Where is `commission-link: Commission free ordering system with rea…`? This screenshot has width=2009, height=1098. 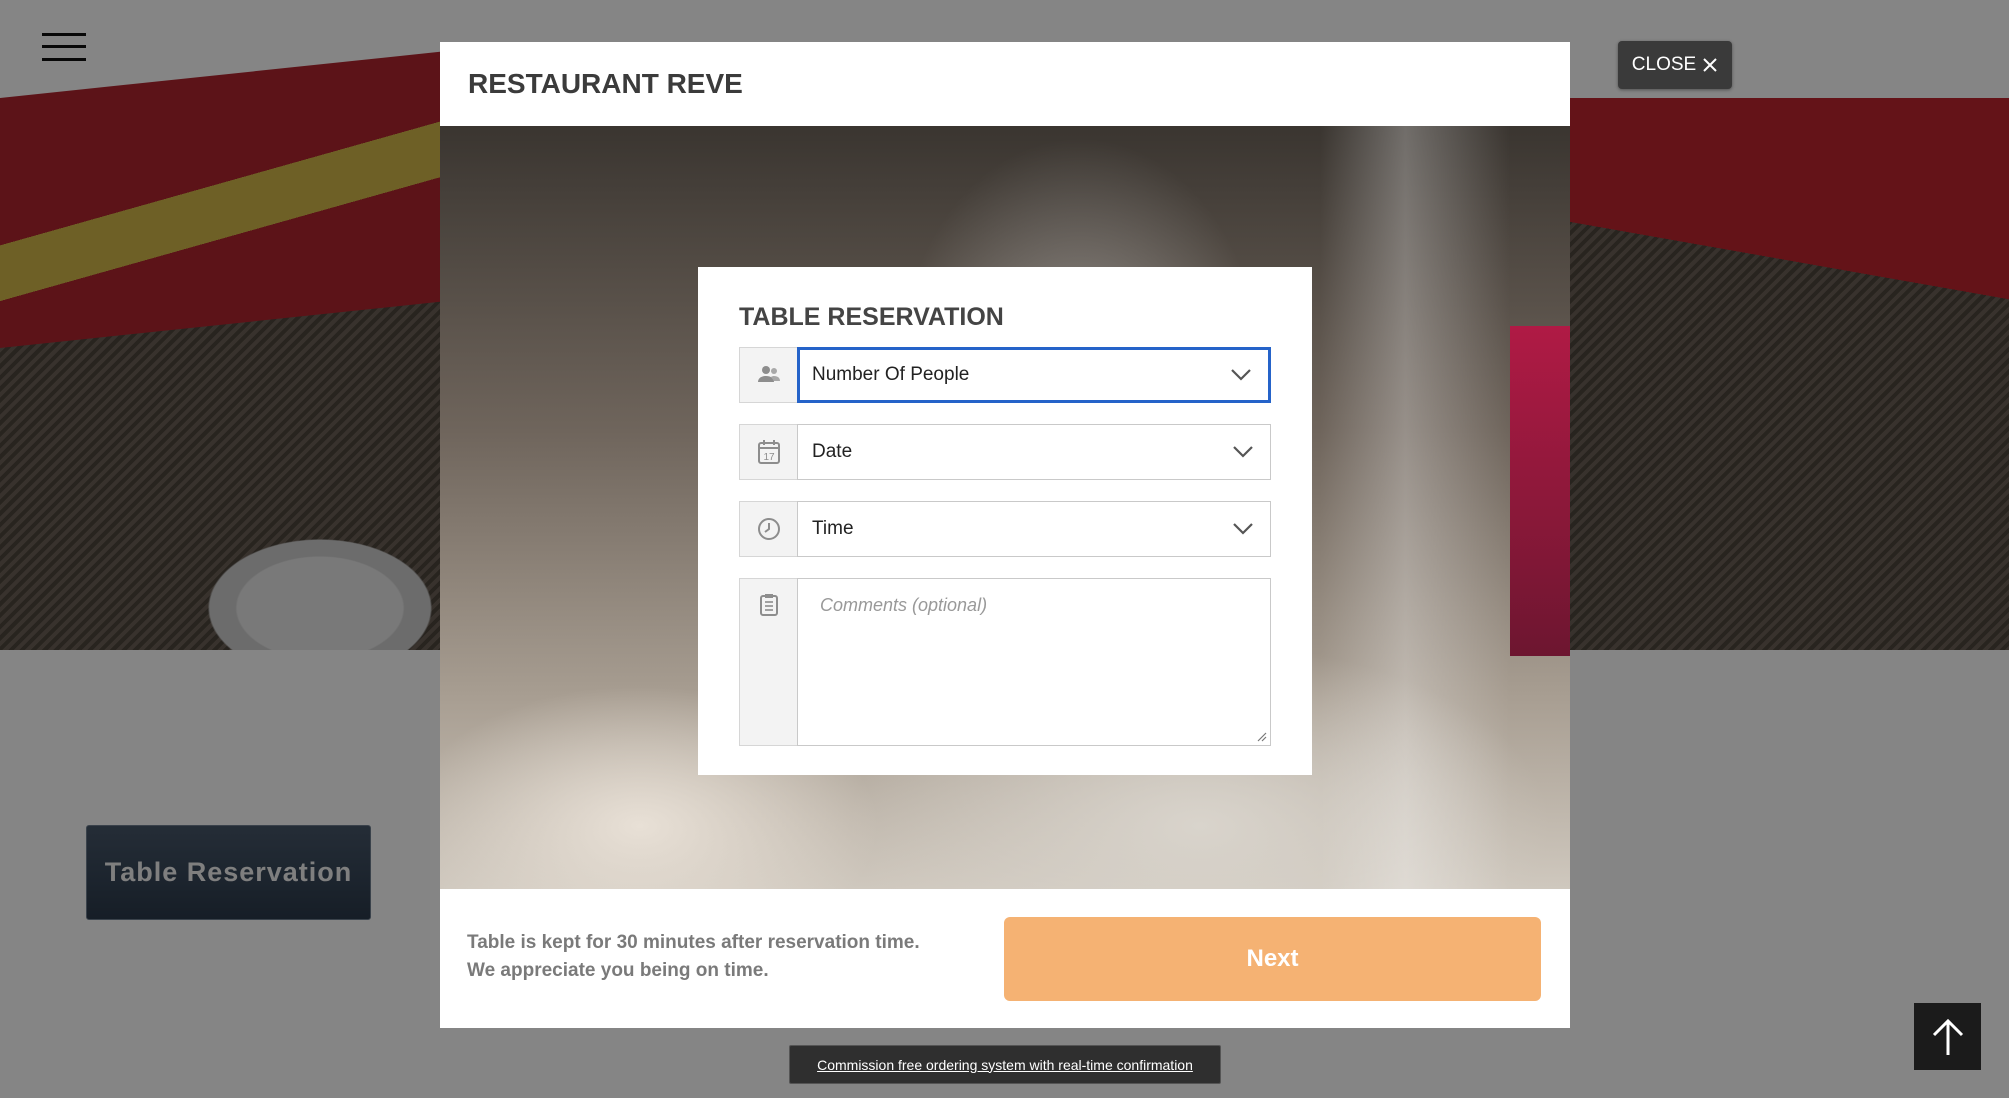
commission-link: Commission free ordering system with rea… is located at coordinates (1005, 1064).